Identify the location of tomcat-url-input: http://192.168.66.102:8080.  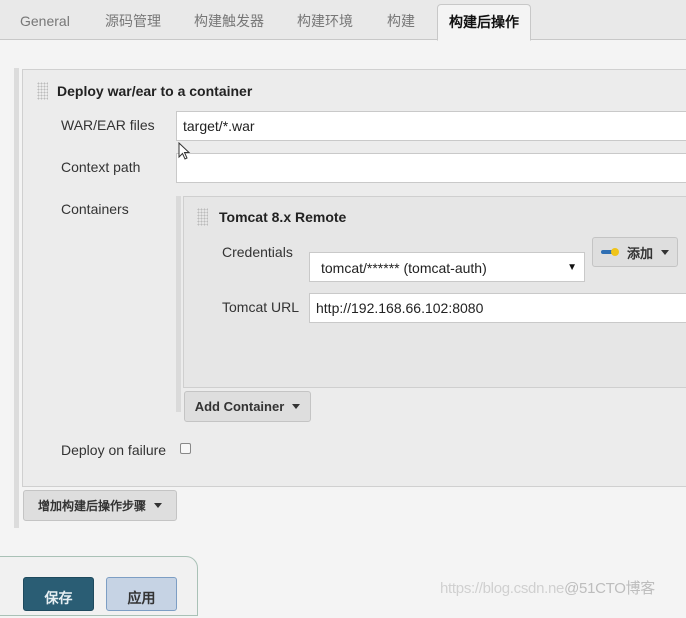
(497, 308).